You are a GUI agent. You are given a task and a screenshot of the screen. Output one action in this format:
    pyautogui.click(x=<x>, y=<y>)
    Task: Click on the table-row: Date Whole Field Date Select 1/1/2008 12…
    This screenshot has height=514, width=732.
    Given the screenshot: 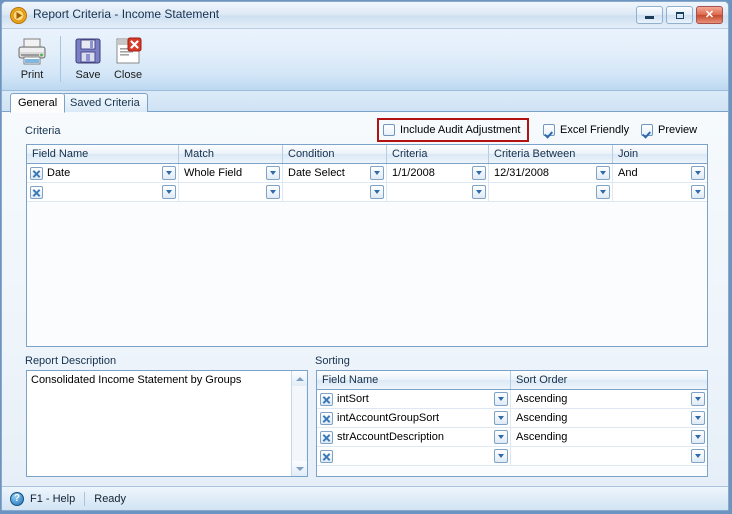 What is the action you would take?
    pyautogui.click(x=367, y=173)
    